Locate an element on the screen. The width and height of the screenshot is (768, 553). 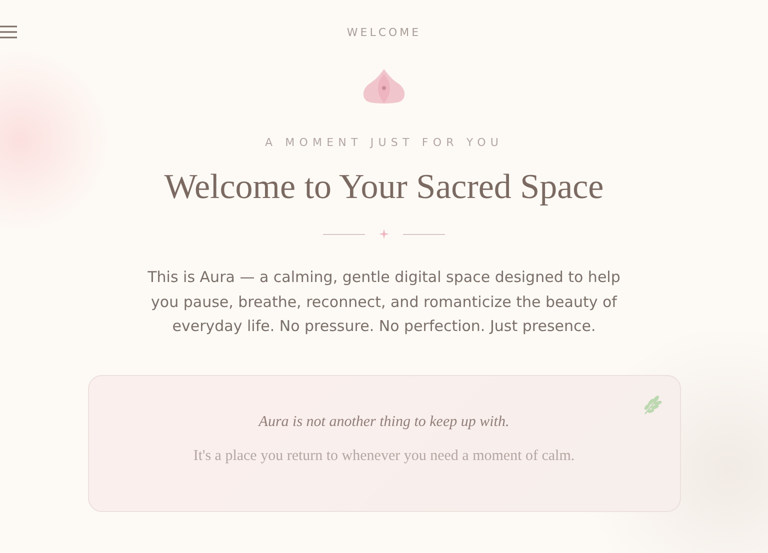
menu-icon is located at coordinates (8, 32).